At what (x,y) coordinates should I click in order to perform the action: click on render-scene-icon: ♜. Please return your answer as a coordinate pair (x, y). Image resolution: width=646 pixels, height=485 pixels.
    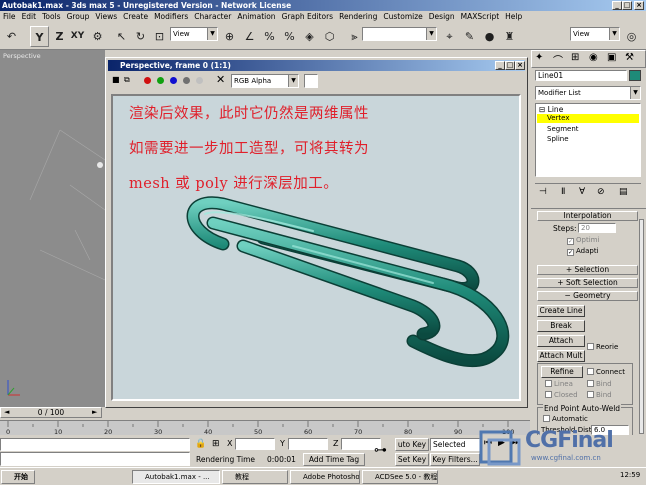
    Looking at the image, I should click on (509, 36).